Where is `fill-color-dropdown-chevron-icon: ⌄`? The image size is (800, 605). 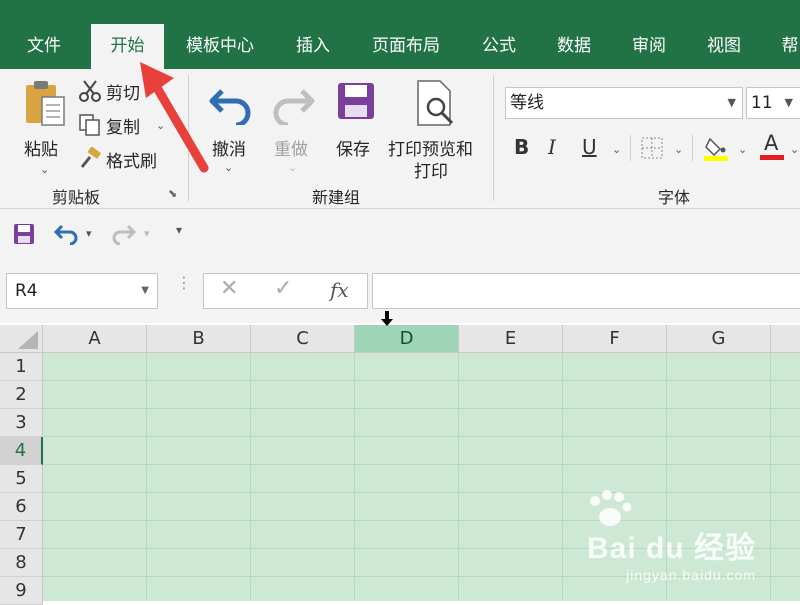
fill-color-dropdown-chevron-icon: ⌄ is located at coordinates (742, 149).